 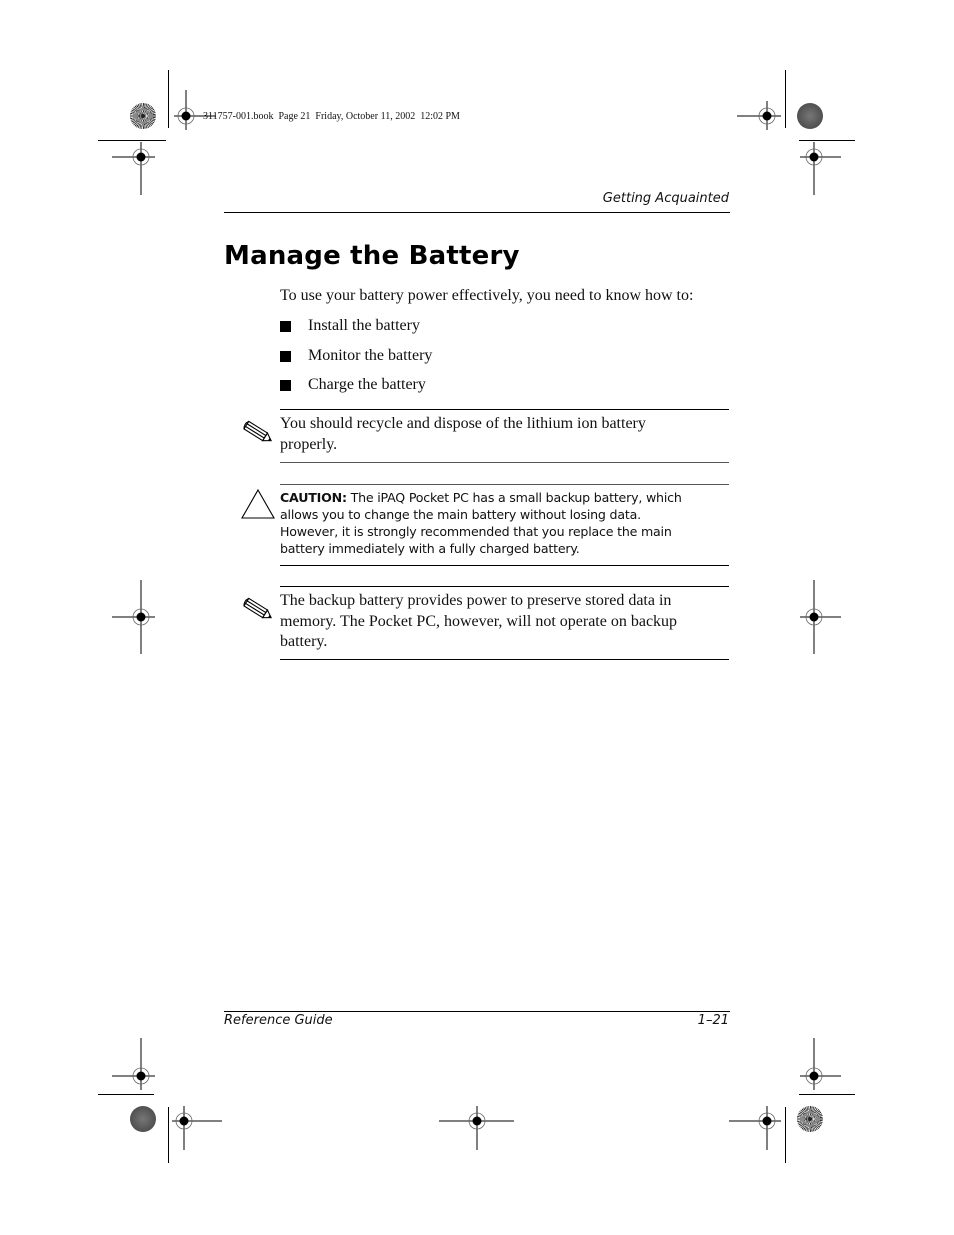 What do you see at coordinates (258, 503) in the screenshot?
I see `caution-triangle-icon` at bounding box center [258, 503].